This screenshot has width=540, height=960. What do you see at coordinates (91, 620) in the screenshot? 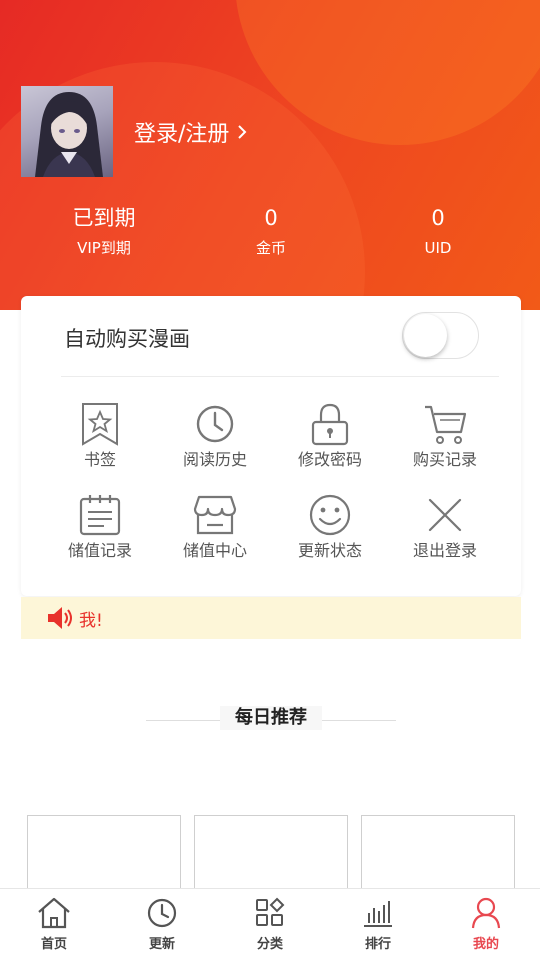
I see `notice-text: 我!` at bounding box center [91, 620].